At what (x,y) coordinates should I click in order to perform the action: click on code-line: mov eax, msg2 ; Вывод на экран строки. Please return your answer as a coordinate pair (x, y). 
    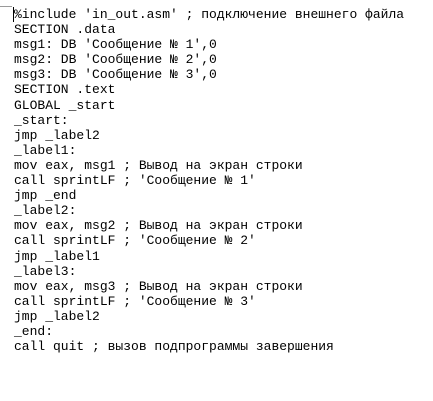
    Looking at the image, I should click on (158, 226).